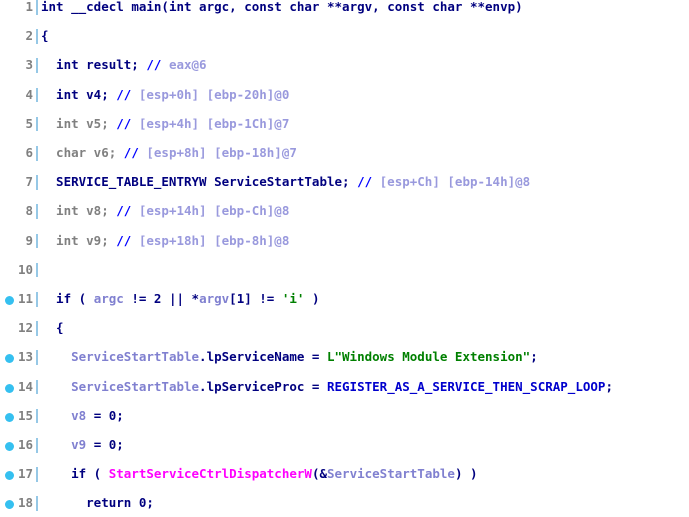  I want to click on code-line: 18 return 0;, so click(344, 503).